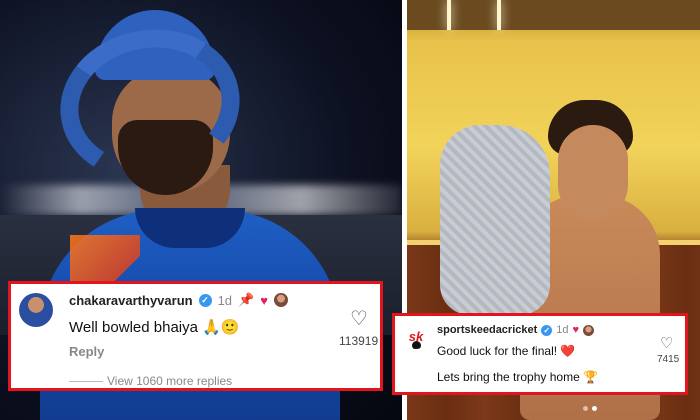 The height and width of the screenshot is (420, 700). I want to click on carousel-dots, so click(590, 408).